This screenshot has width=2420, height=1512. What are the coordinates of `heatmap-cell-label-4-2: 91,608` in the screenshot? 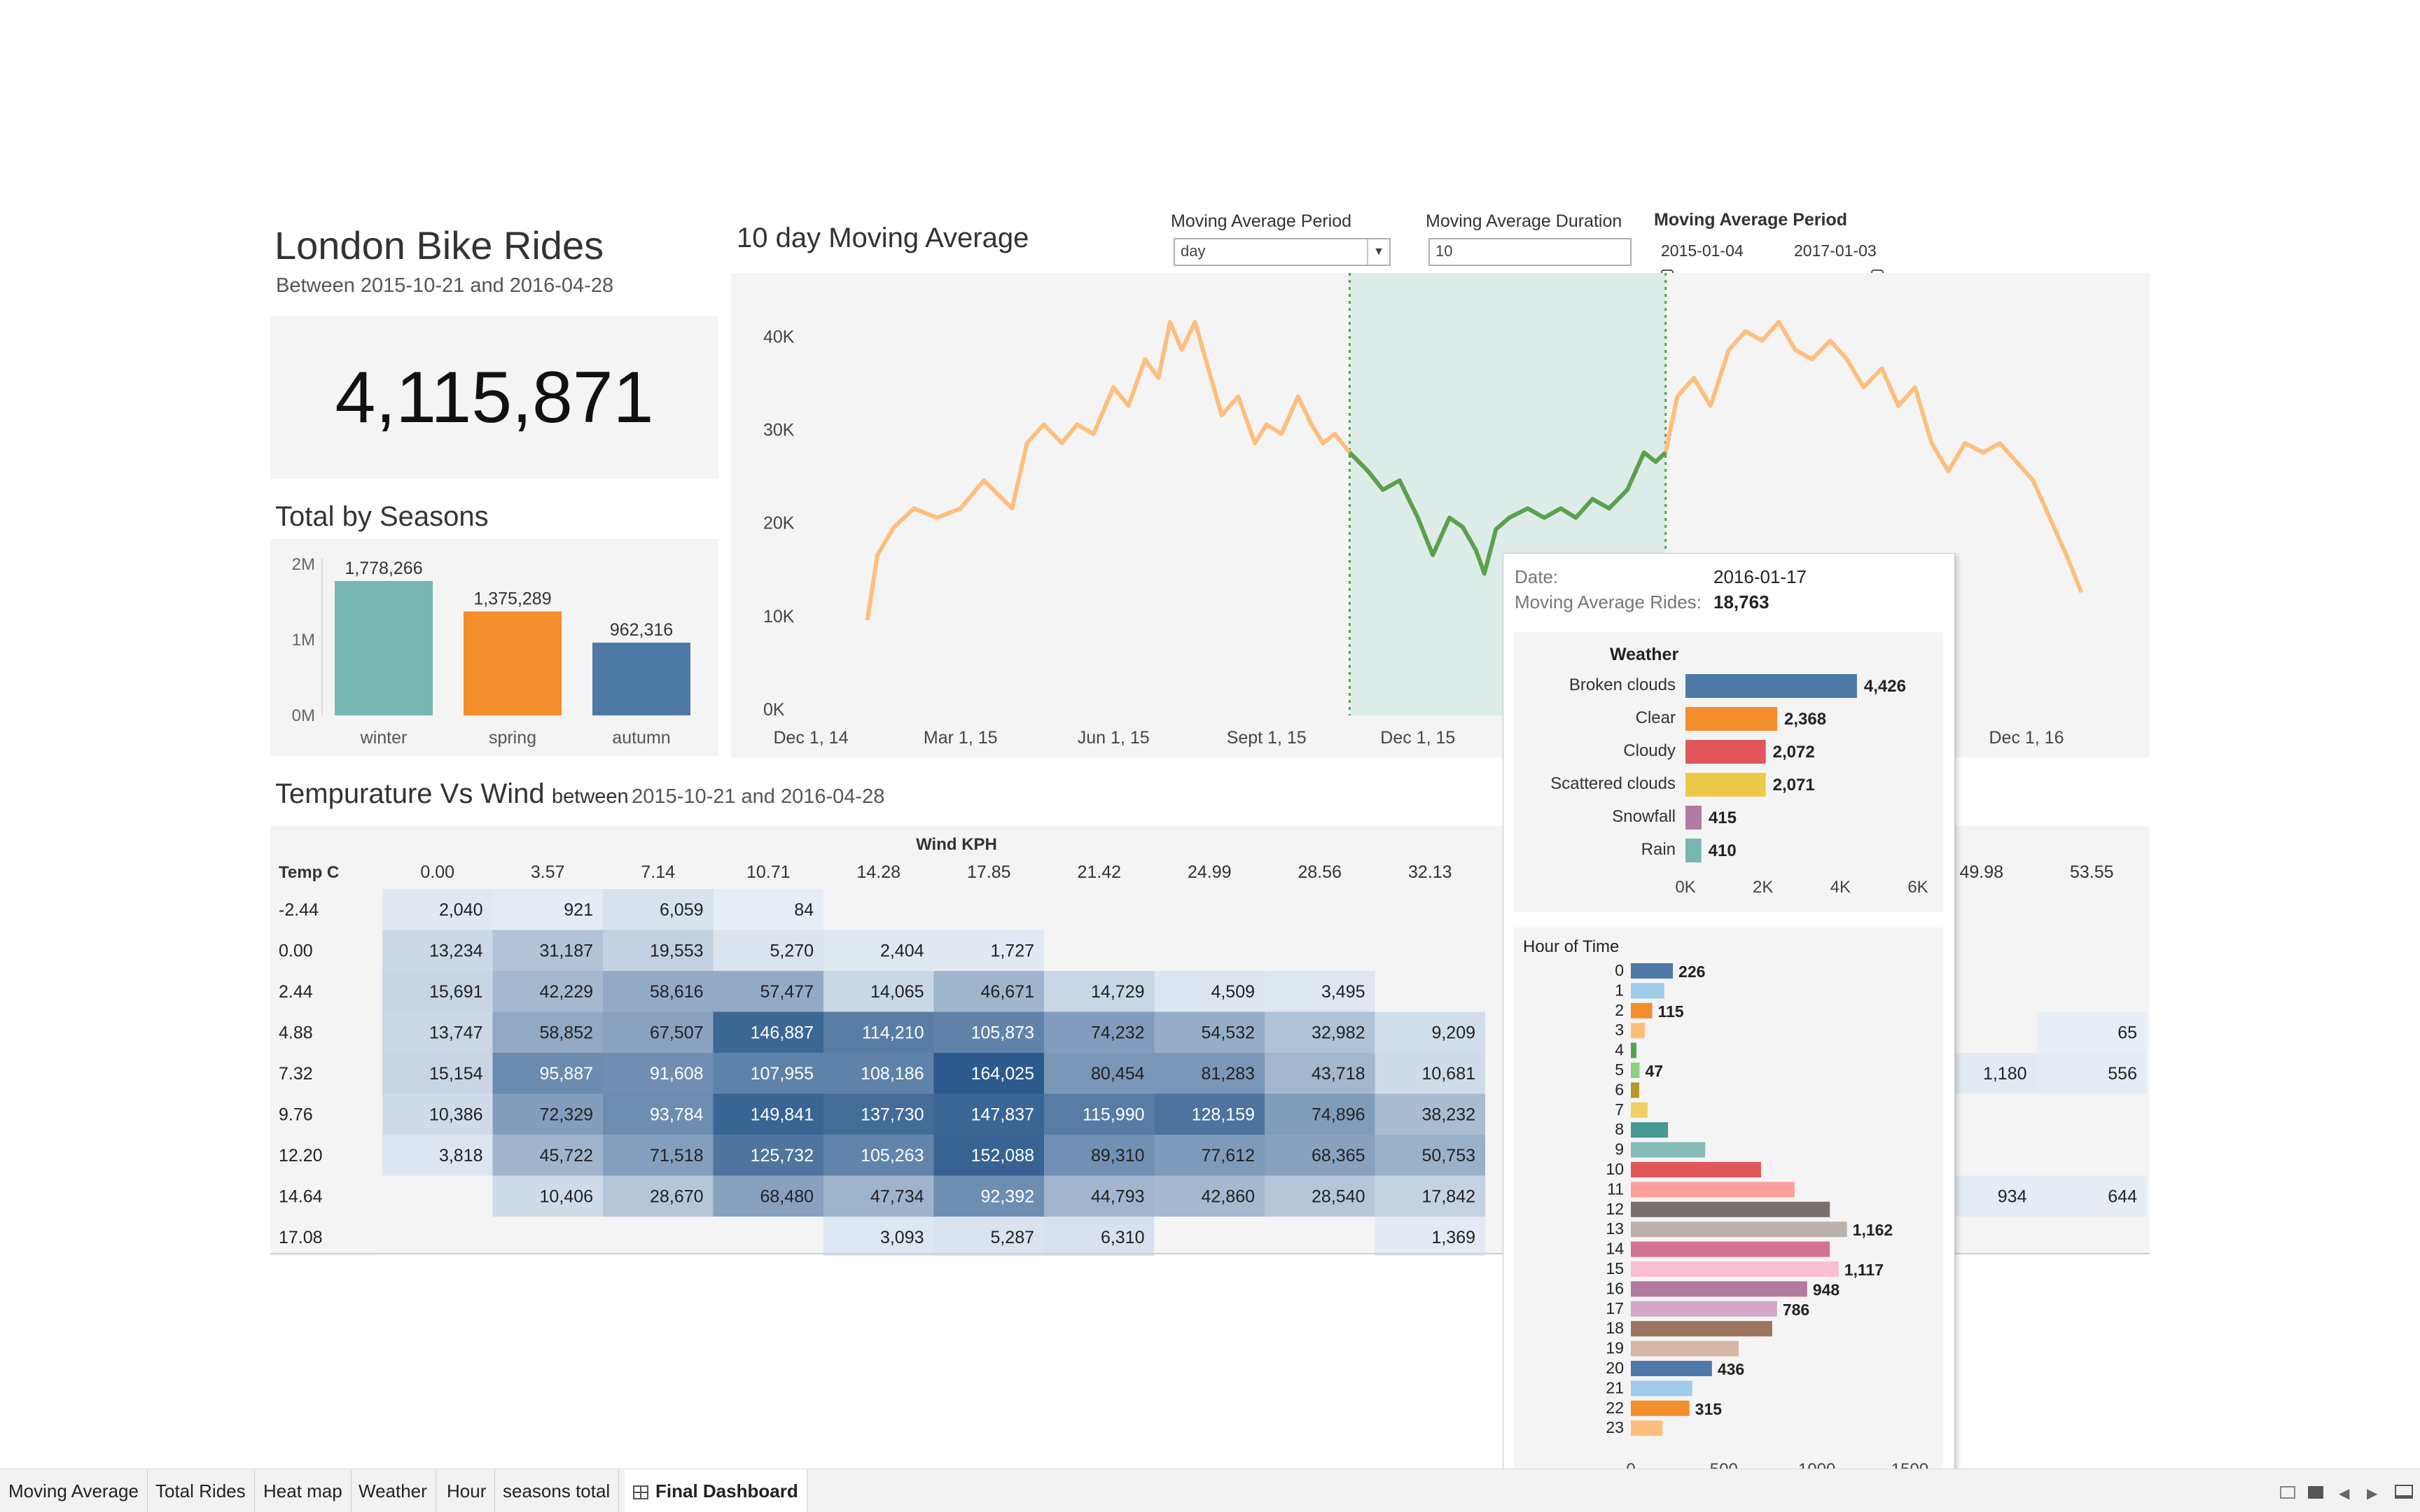 It's located at (676, 1074).